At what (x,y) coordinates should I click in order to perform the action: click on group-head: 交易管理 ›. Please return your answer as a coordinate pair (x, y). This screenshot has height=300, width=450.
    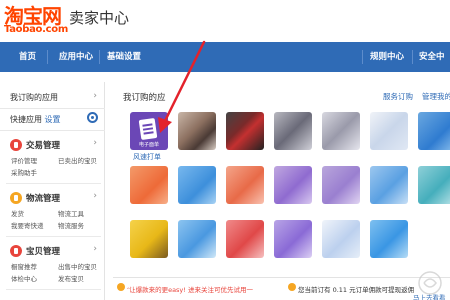
    Looking at the image, I should click on (52, 145).